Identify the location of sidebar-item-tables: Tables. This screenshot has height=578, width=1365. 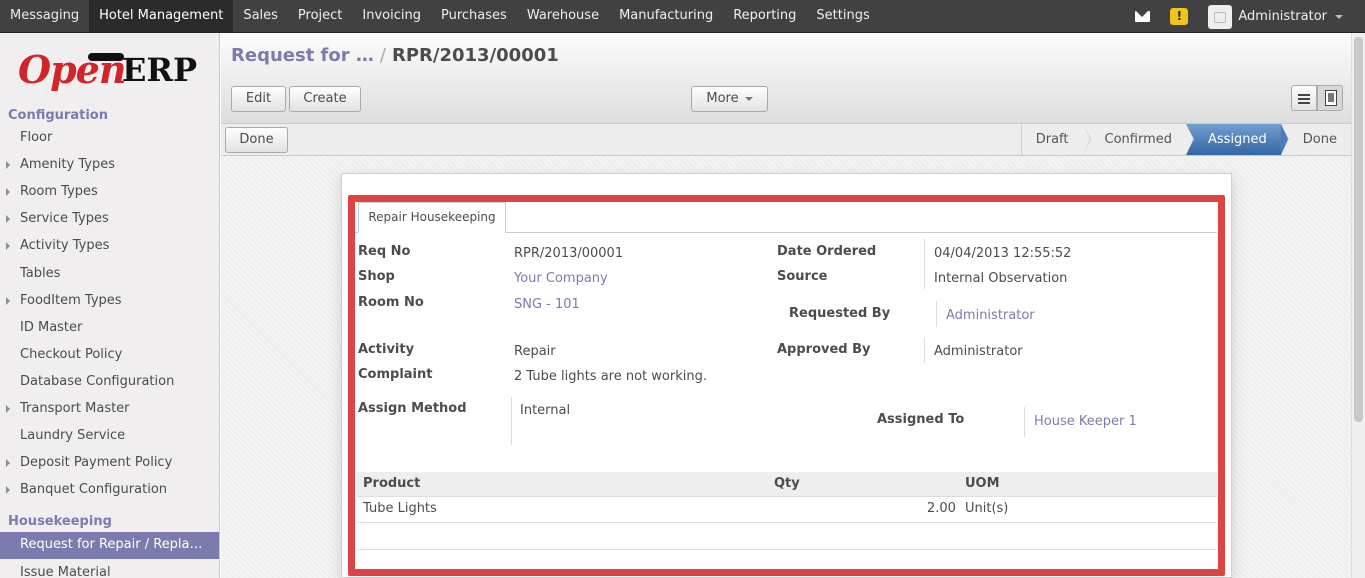
(40, 273).